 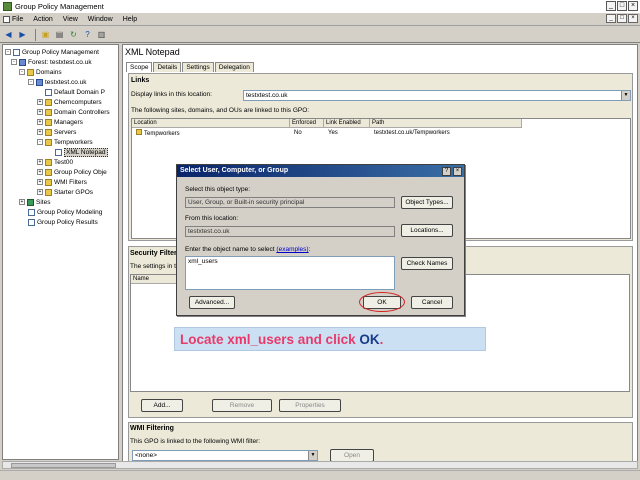 I want to click on menu-file: File, so click(x=13, y=19).